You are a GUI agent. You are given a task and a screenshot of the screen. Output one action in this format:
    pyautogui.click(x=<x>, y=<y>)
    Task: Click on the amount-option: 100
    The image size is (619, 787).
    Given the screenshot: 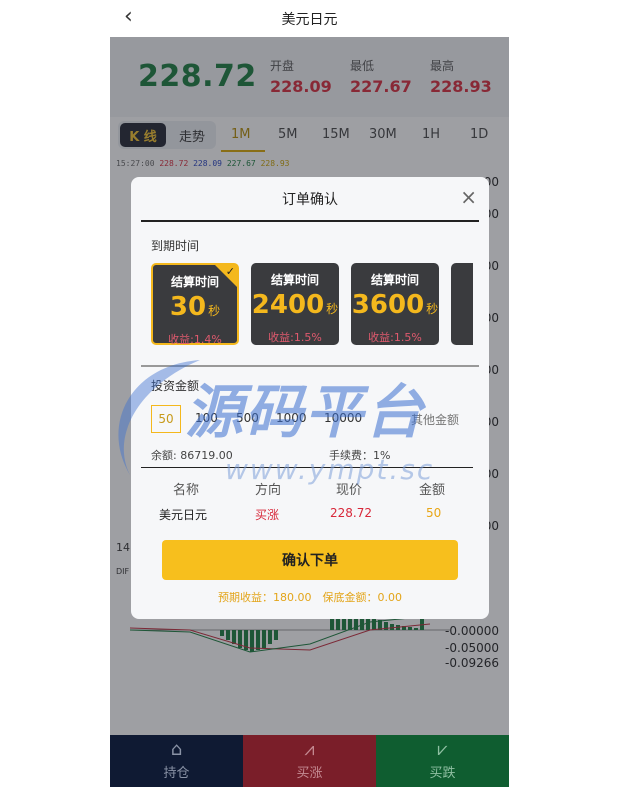 What is the action you would take?
    pyautogui.click(x=206, y=418)
    